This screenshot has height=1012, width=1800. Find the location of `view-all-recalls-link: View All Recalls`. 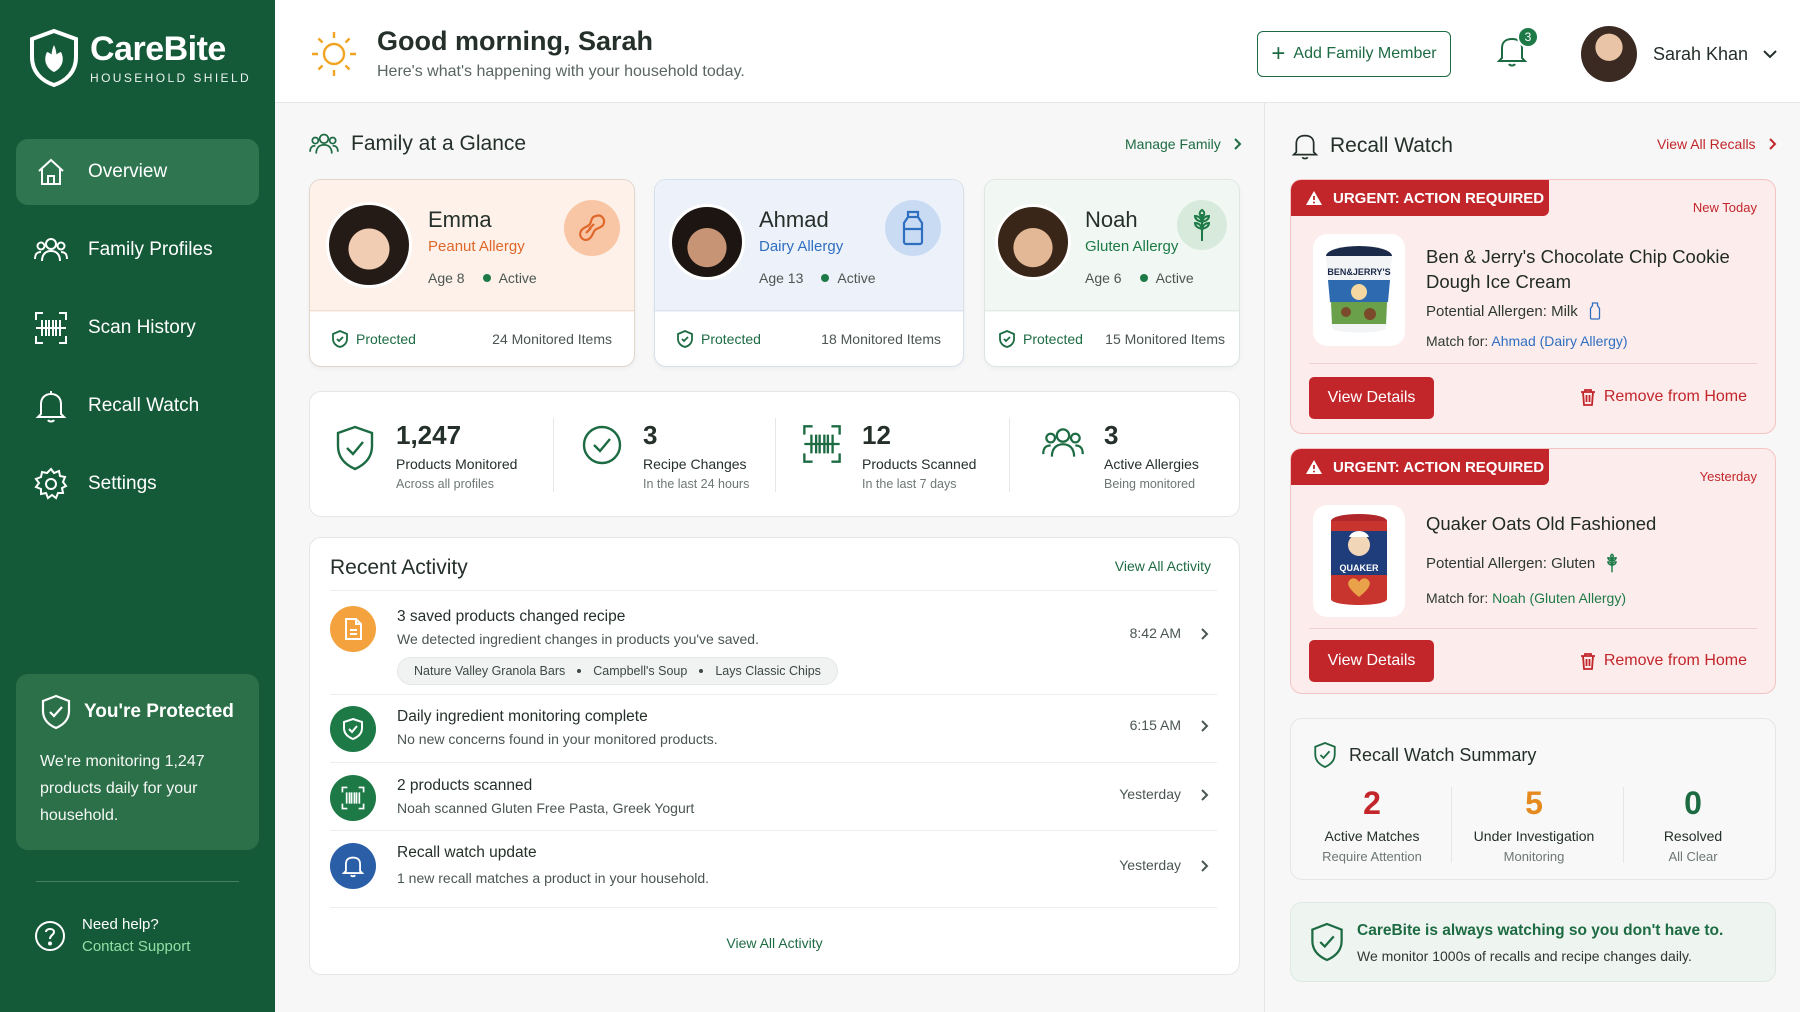

view-all-recalls-link: View All Recalls is located at coordinates (1718, 144).